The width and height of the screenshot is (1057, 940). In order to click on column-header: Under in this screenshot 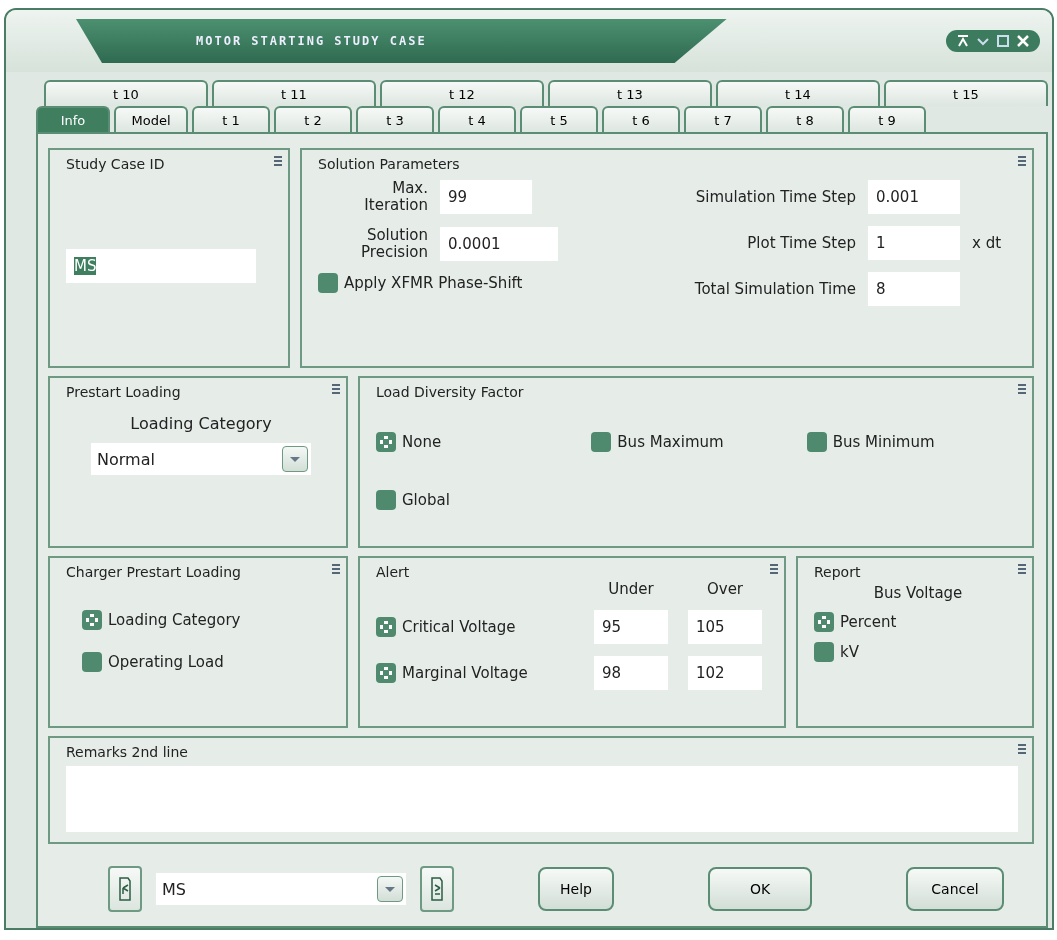, I will do `click(631, 589)`.